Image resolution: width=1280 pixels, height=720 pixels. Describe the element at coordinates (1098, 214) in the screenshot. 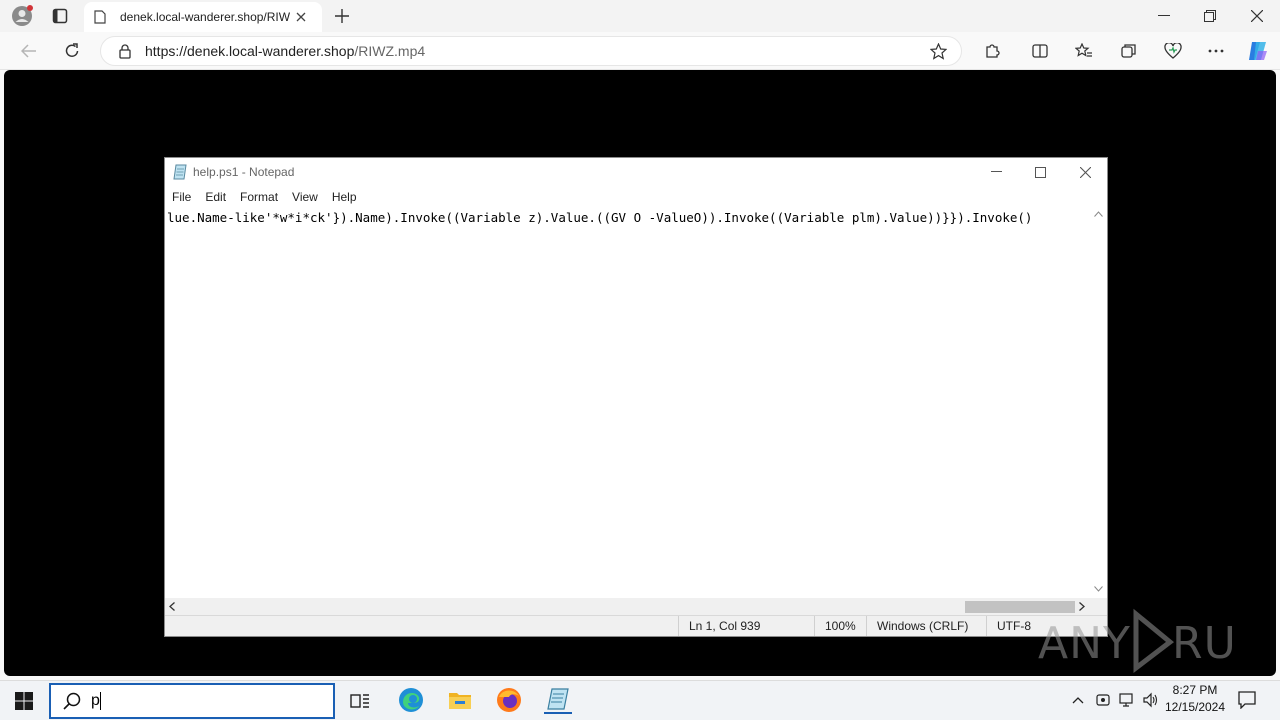

I see `scroll-up-icon` at that location.